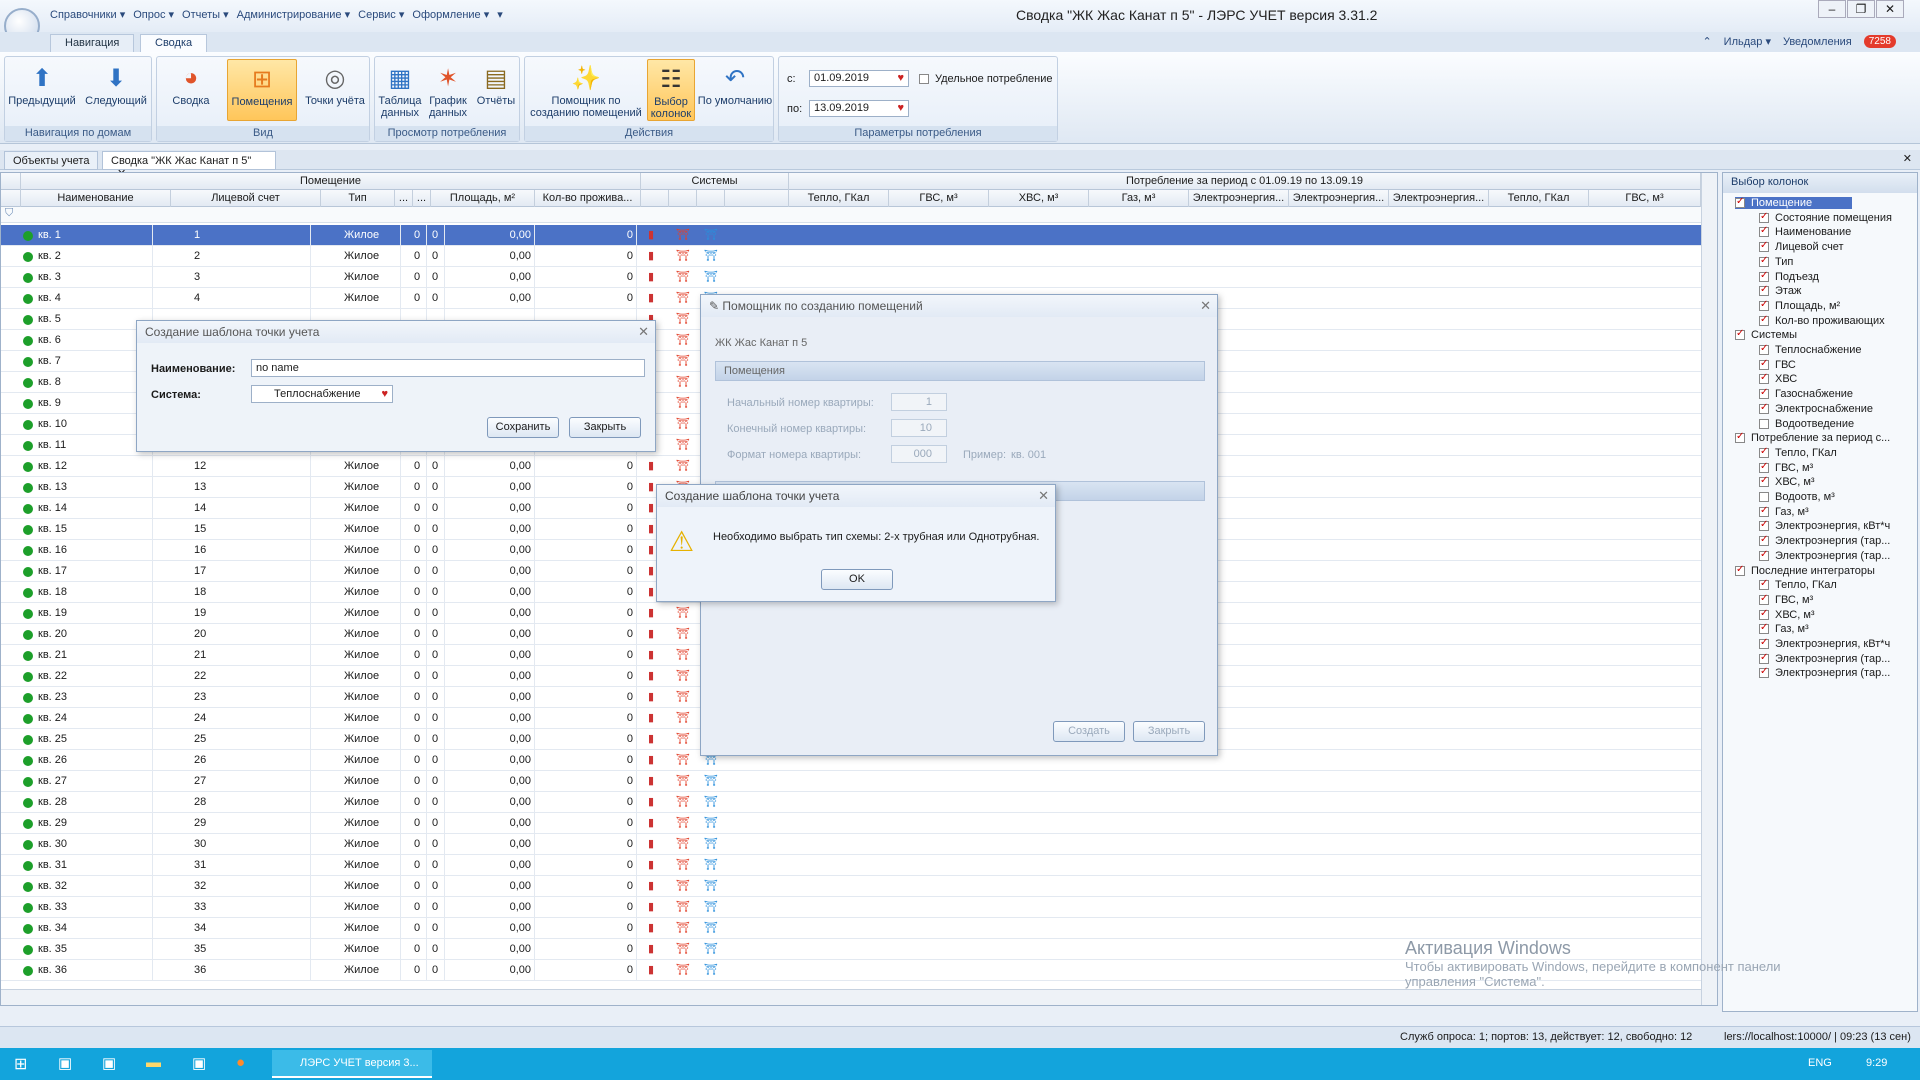  What do you see at coordinates (851, 256) in the screenshot?
I see `table-row: кв. 2 2 Жилое 0 0 0,00 0 ▮ ⛩ ⛩` at bounding box center [851, 256].